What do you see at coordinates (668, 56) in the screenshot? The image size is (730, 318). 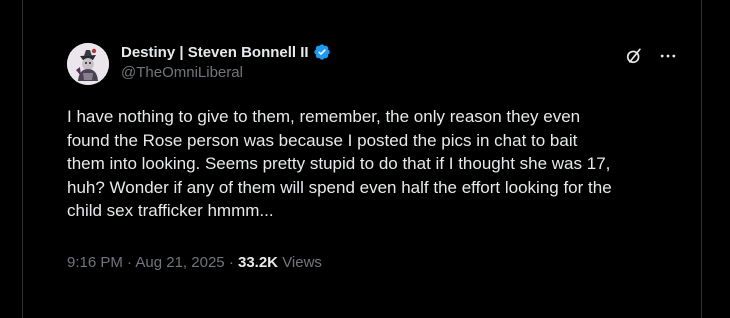 I see `more-horizontal-icon` at bounding box center [668, 56].